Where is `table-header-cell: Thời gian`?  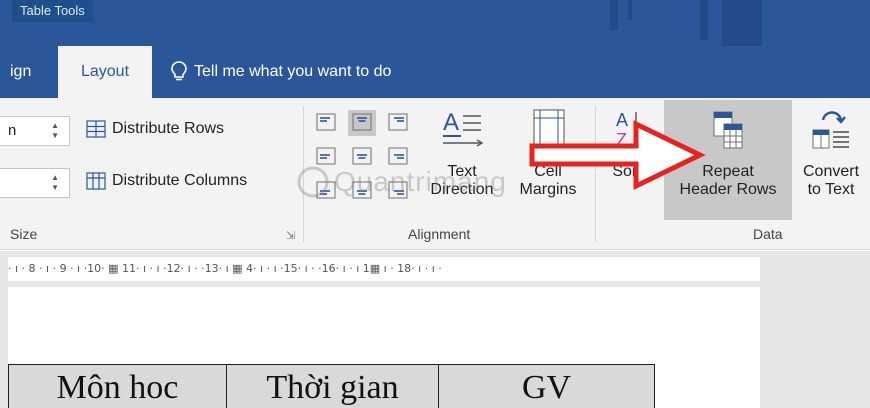 table-header-cell: Thời gian is located at coordinates (332, 386).